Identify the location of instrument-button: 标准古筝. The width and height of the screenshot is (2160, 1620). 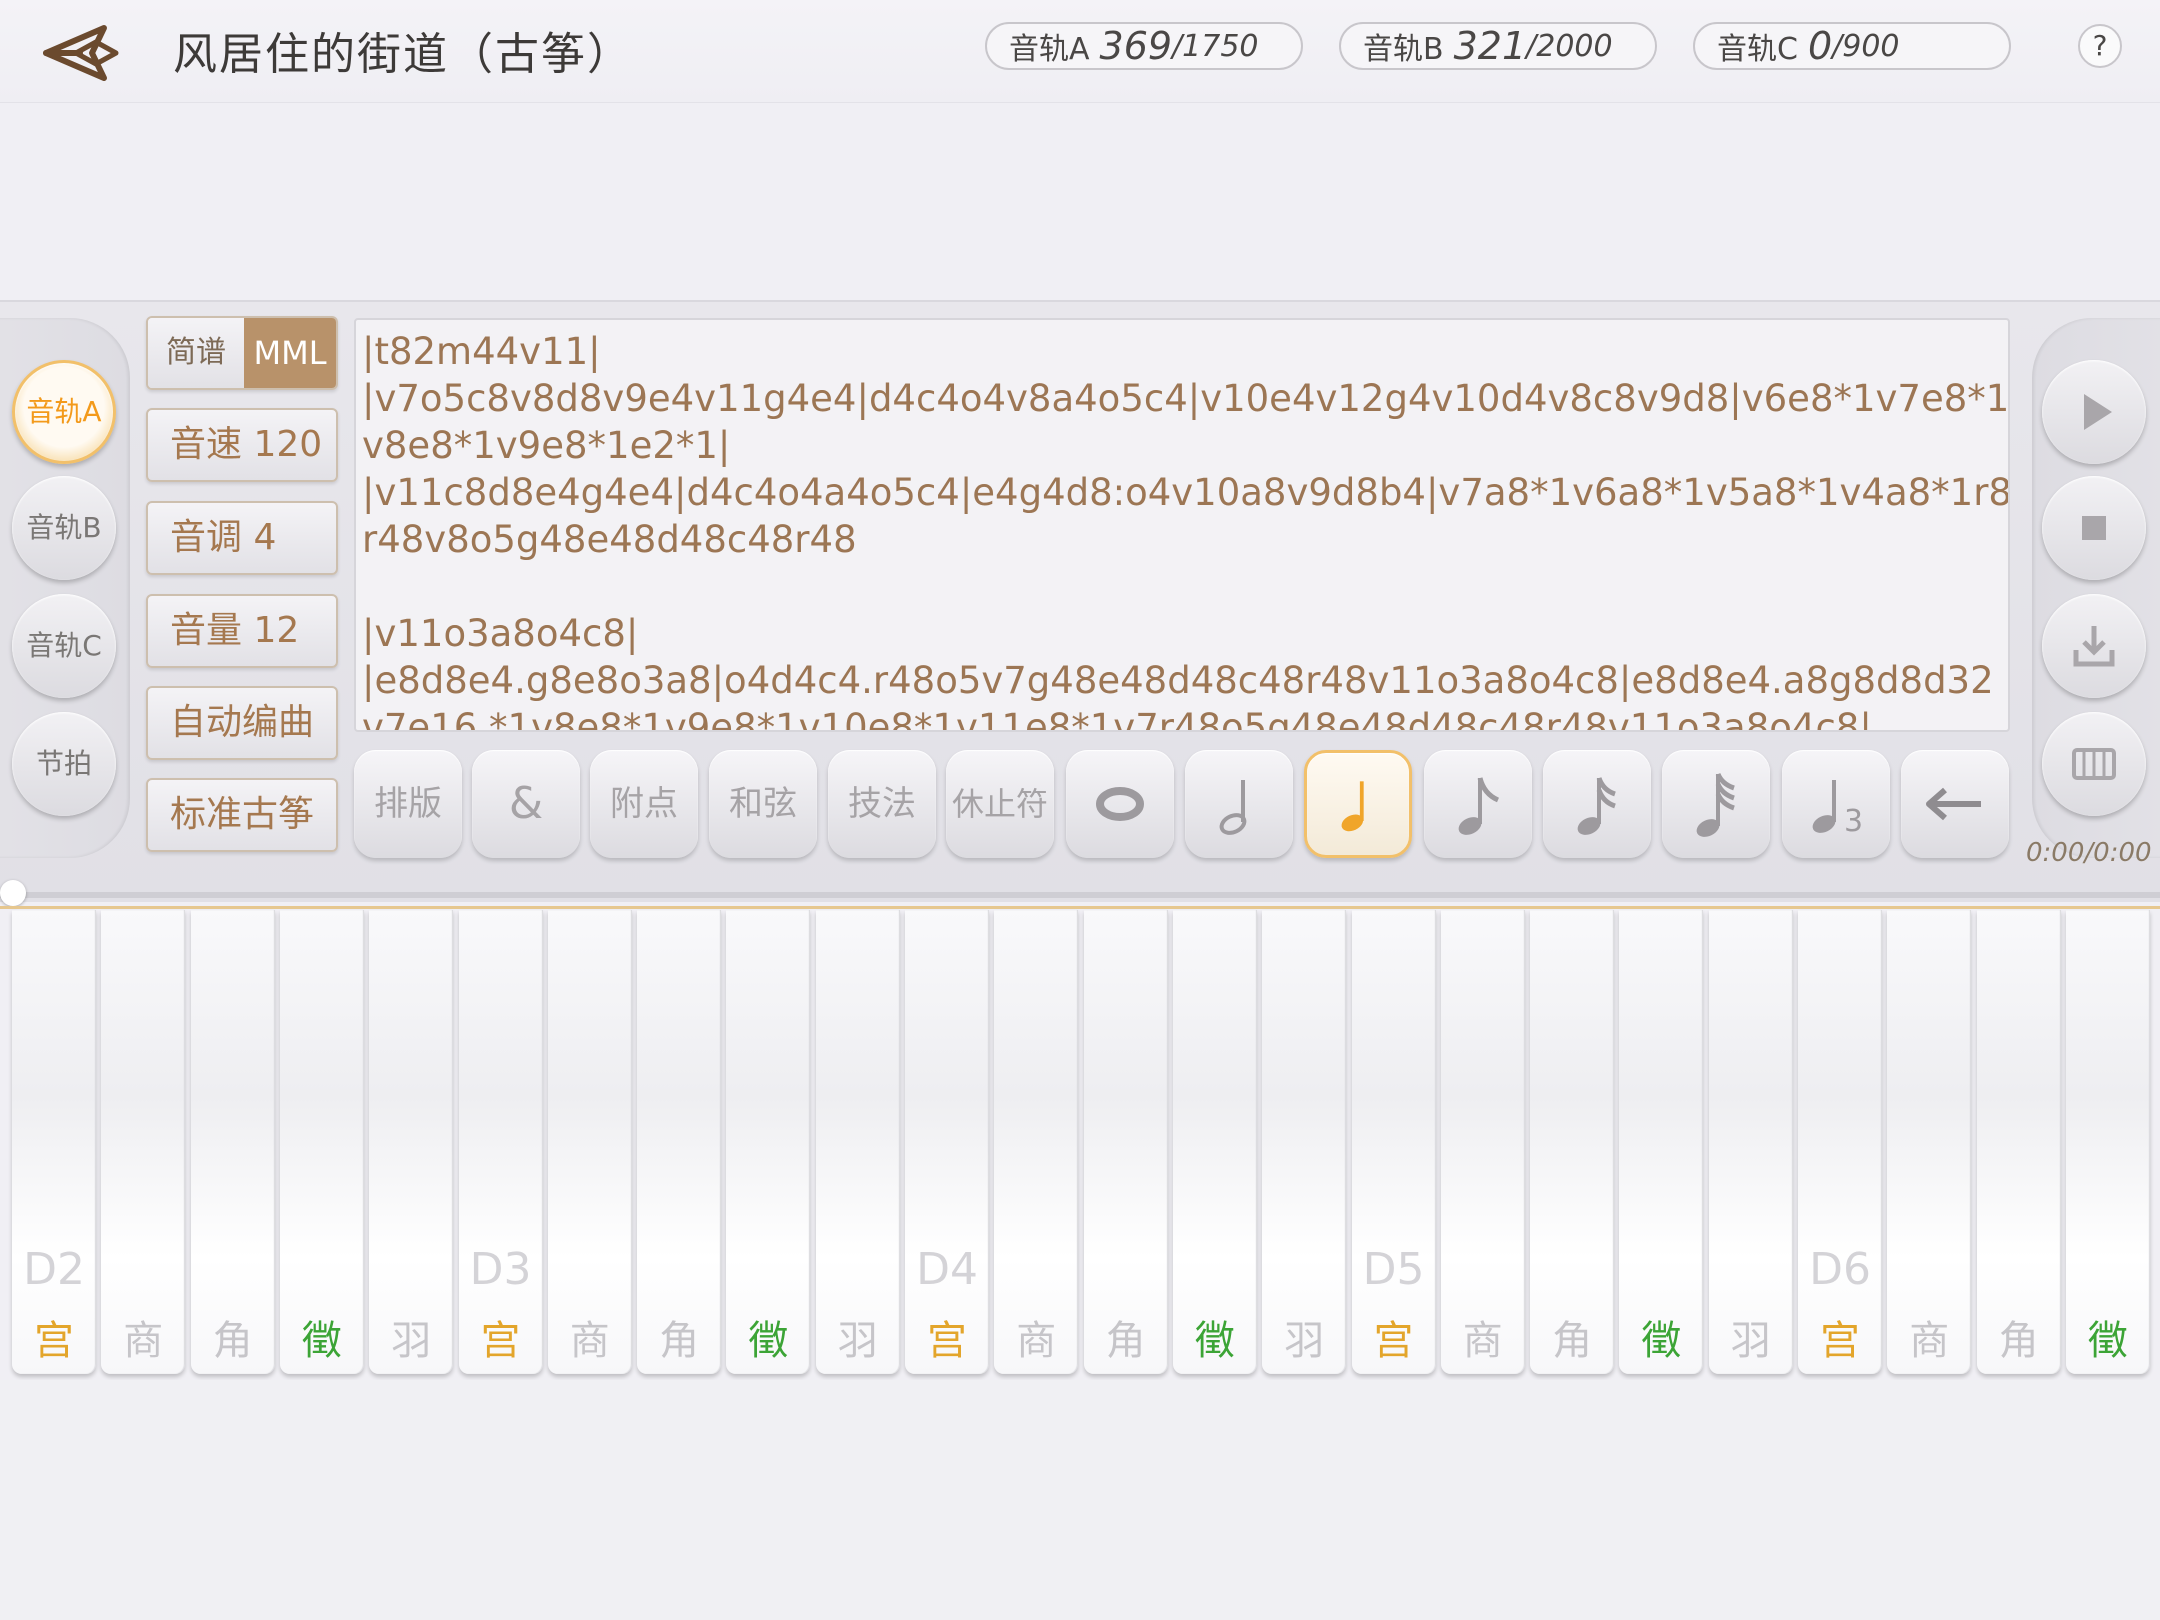
(242, 815).